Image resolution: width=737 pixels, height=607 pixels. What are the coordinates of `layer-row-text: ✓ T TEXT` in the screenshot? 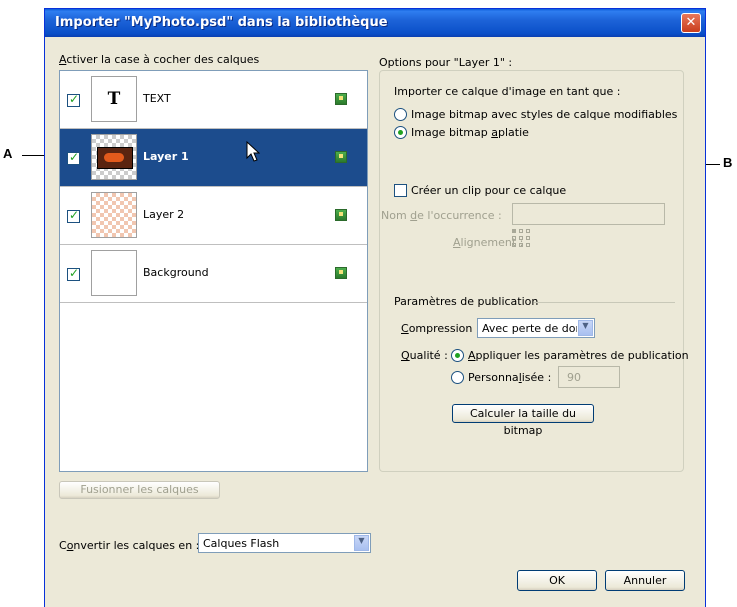 It's located at (213, 100).